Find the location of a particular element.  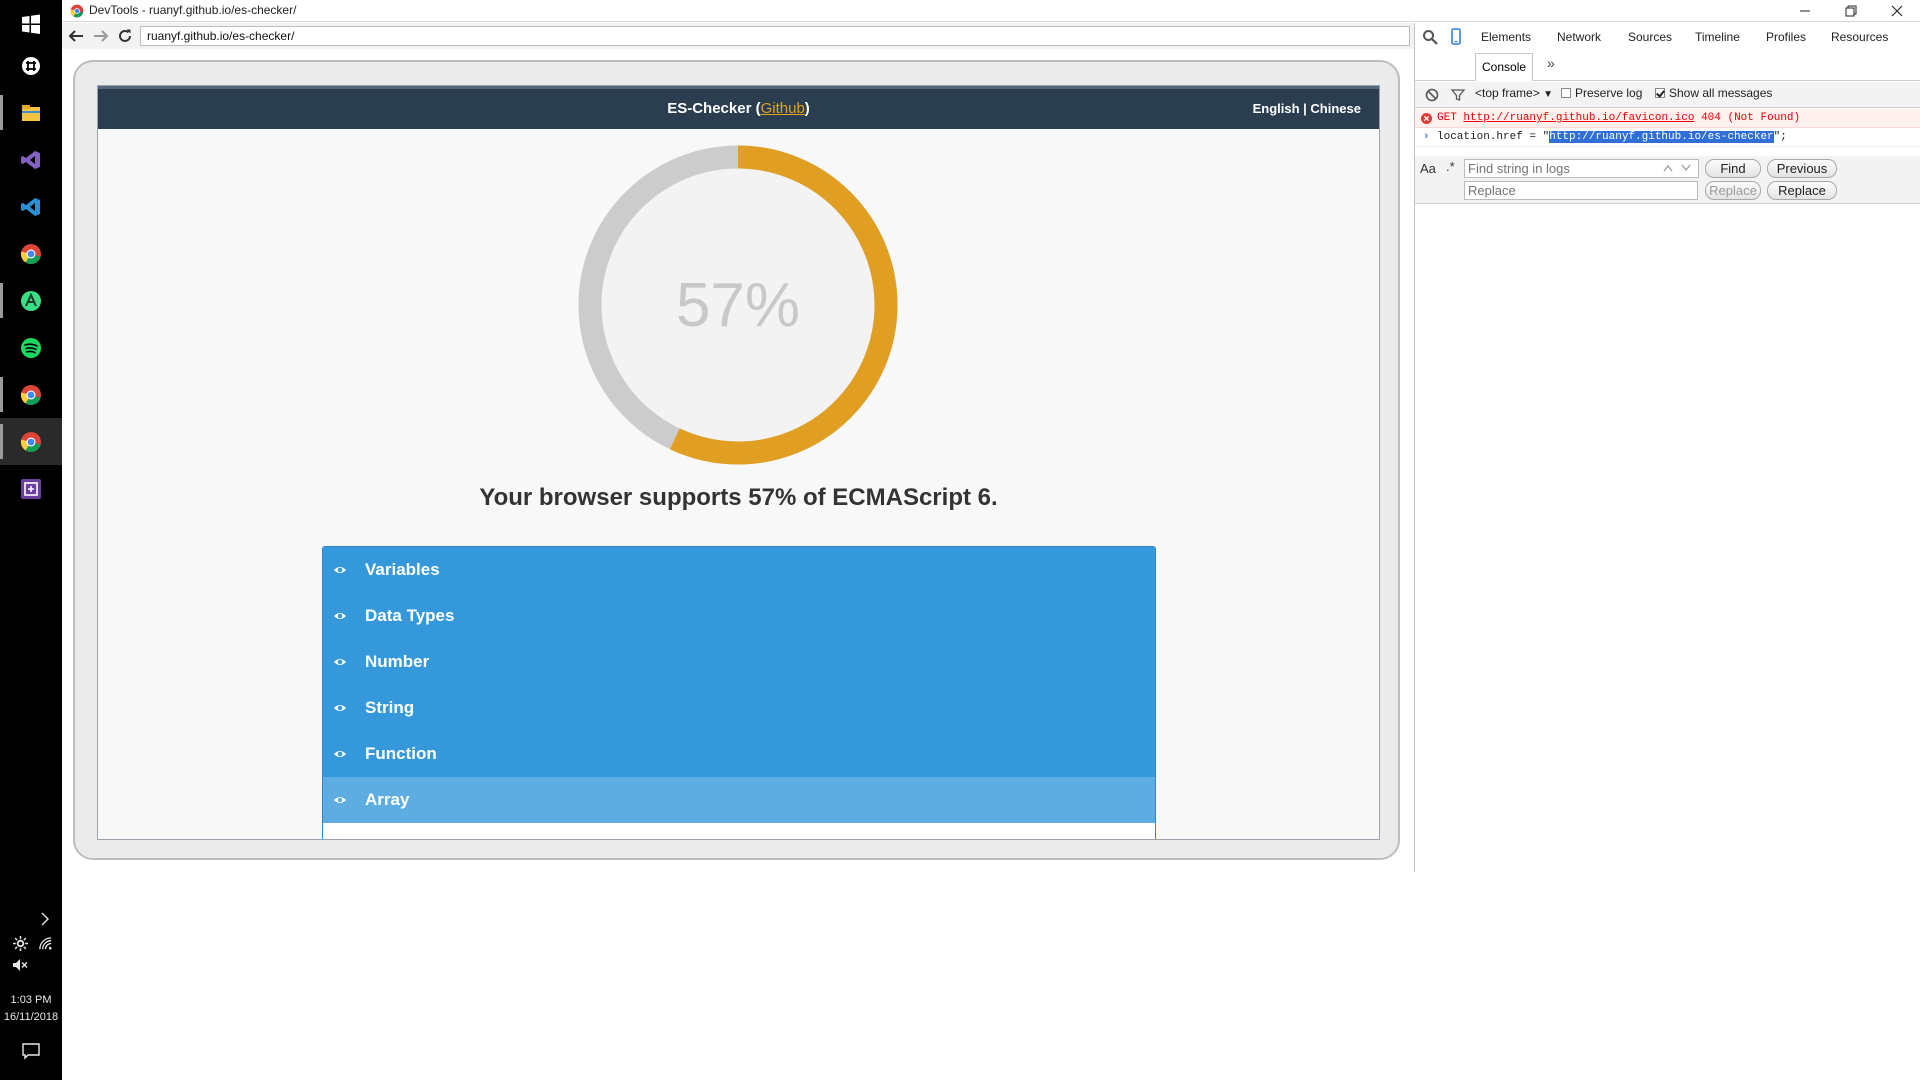

language-switch: English | Chinese is located at coordinates (1307, 109).